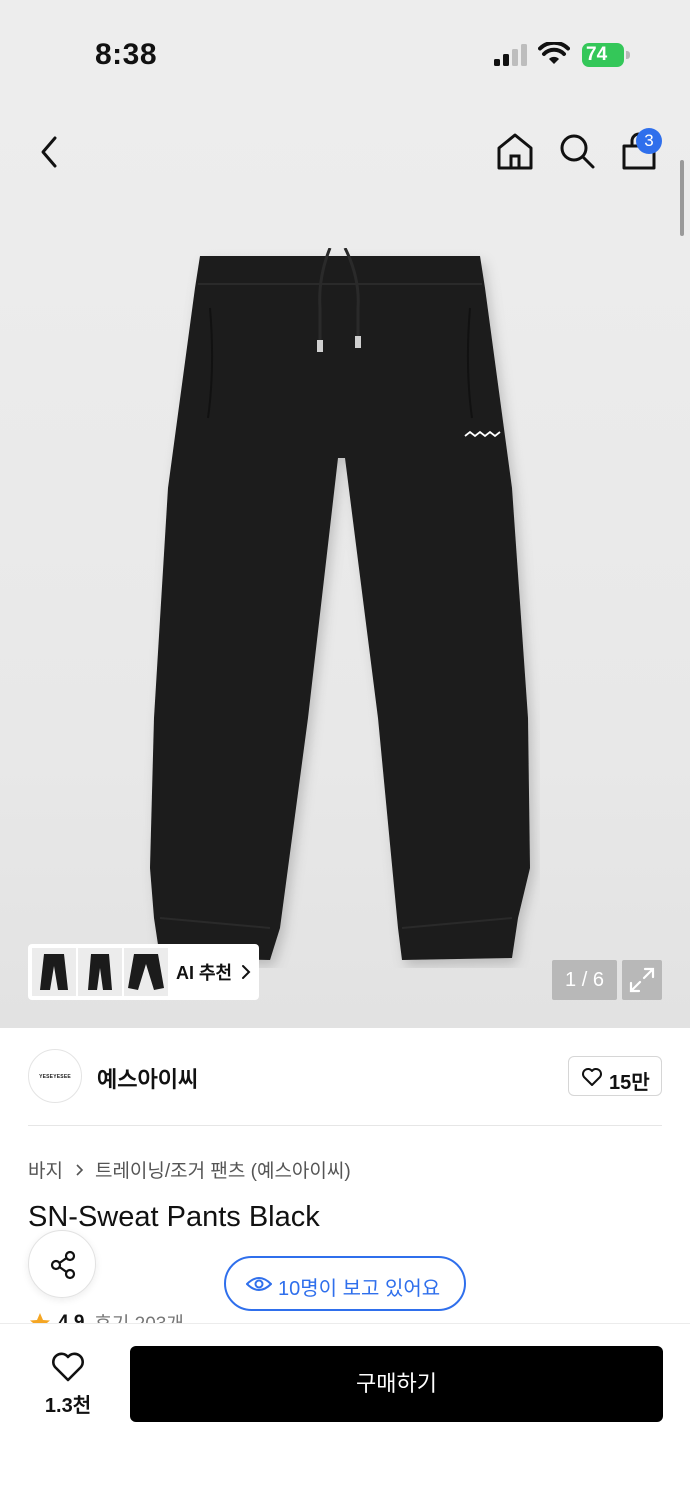  What do you see at coordinates (682, 198) in the screenshot?
I see `scrollbar` at bounding box center [682, 198].